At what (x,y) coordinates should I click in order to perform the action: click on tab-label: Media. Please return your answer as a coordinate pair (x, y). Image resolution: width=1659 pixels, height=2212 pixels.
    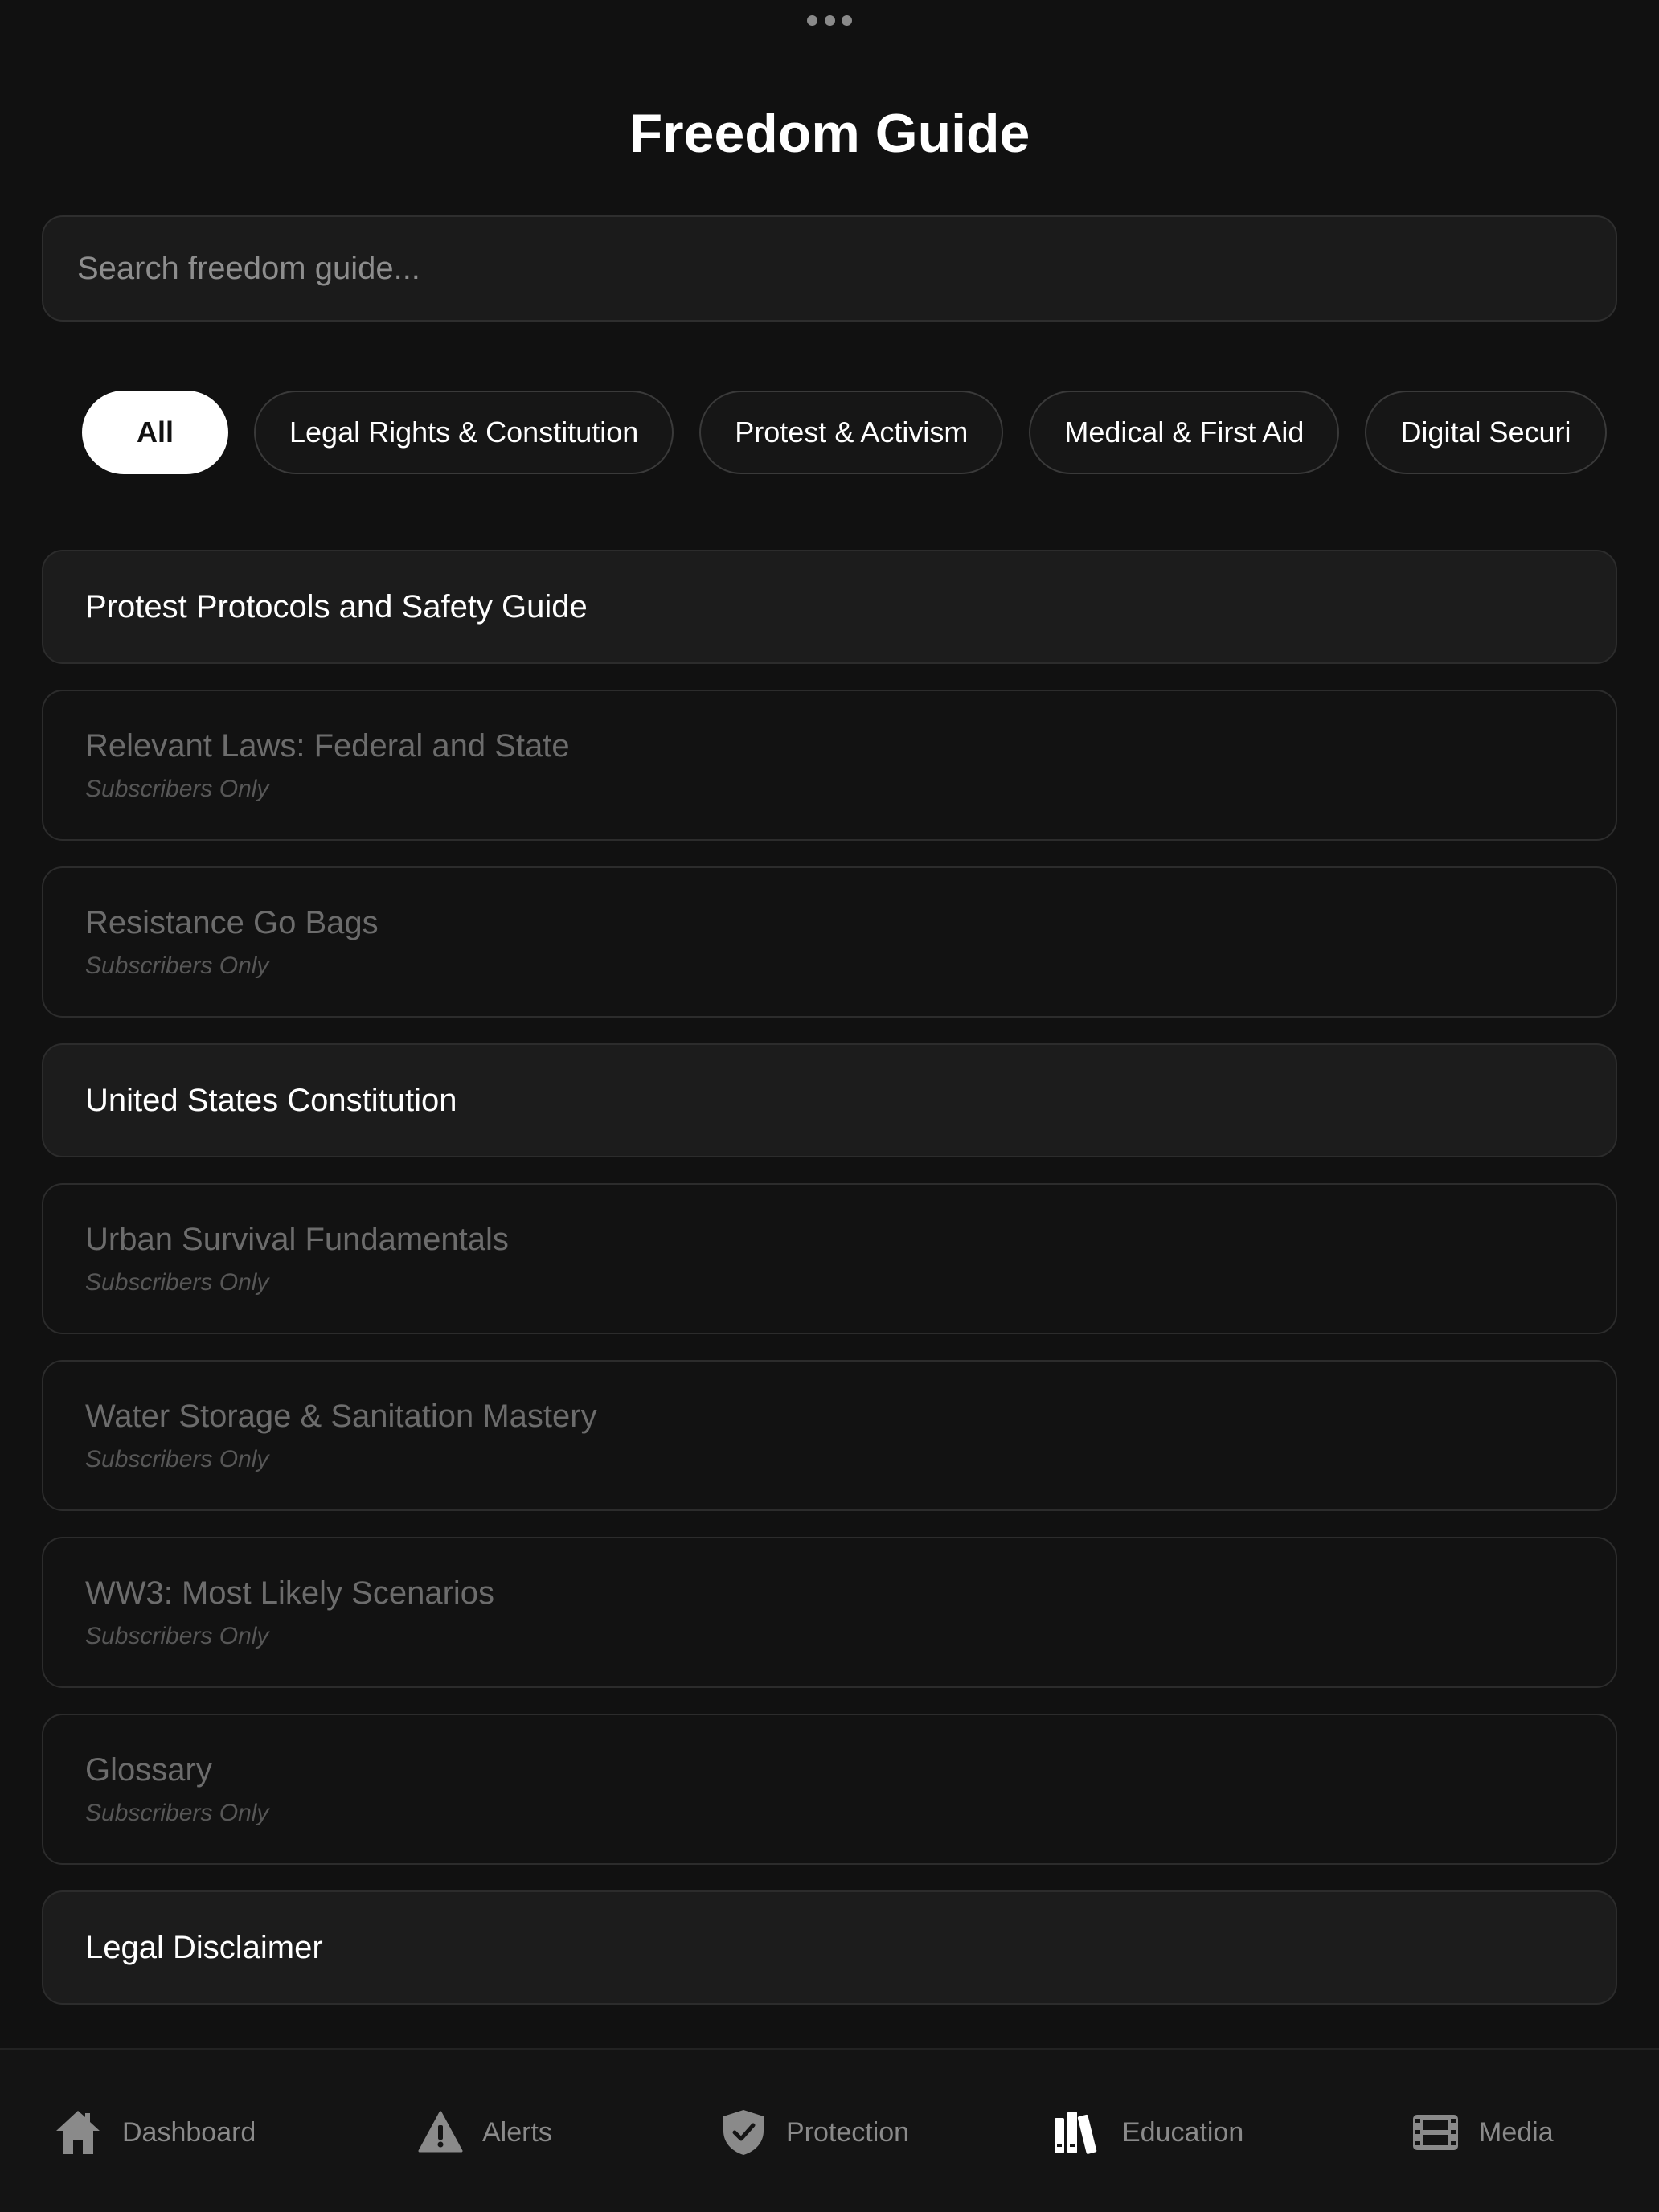
    Looking at the image, I should click on (1516, 2132).